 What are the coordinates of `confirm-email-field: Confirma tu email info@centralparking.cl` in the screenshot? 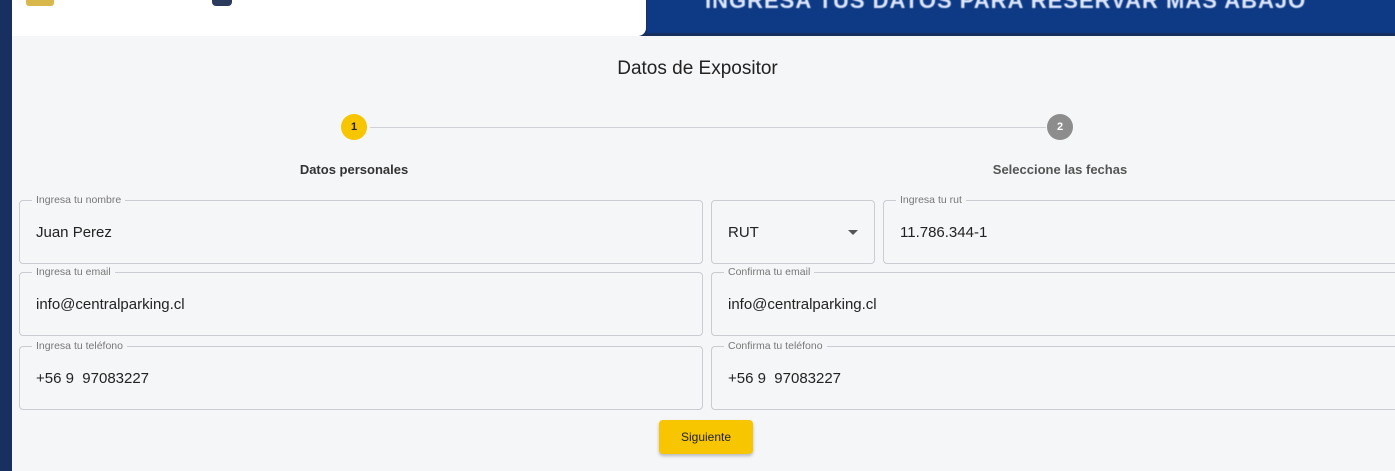 It's located at (1053, 300).